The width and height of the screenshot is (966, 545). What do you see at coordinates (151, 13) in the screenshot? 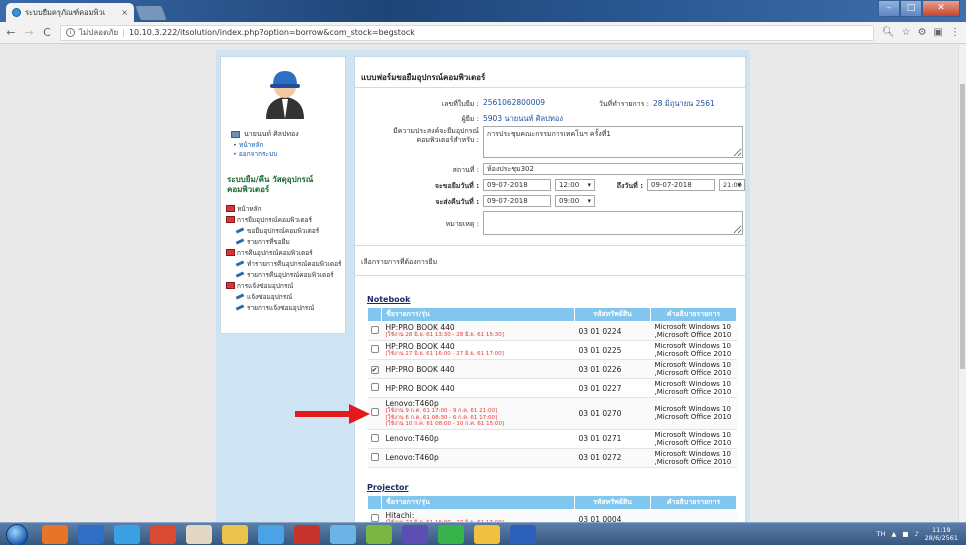
I see `new-tab-button` at bounding box center [151, 13].